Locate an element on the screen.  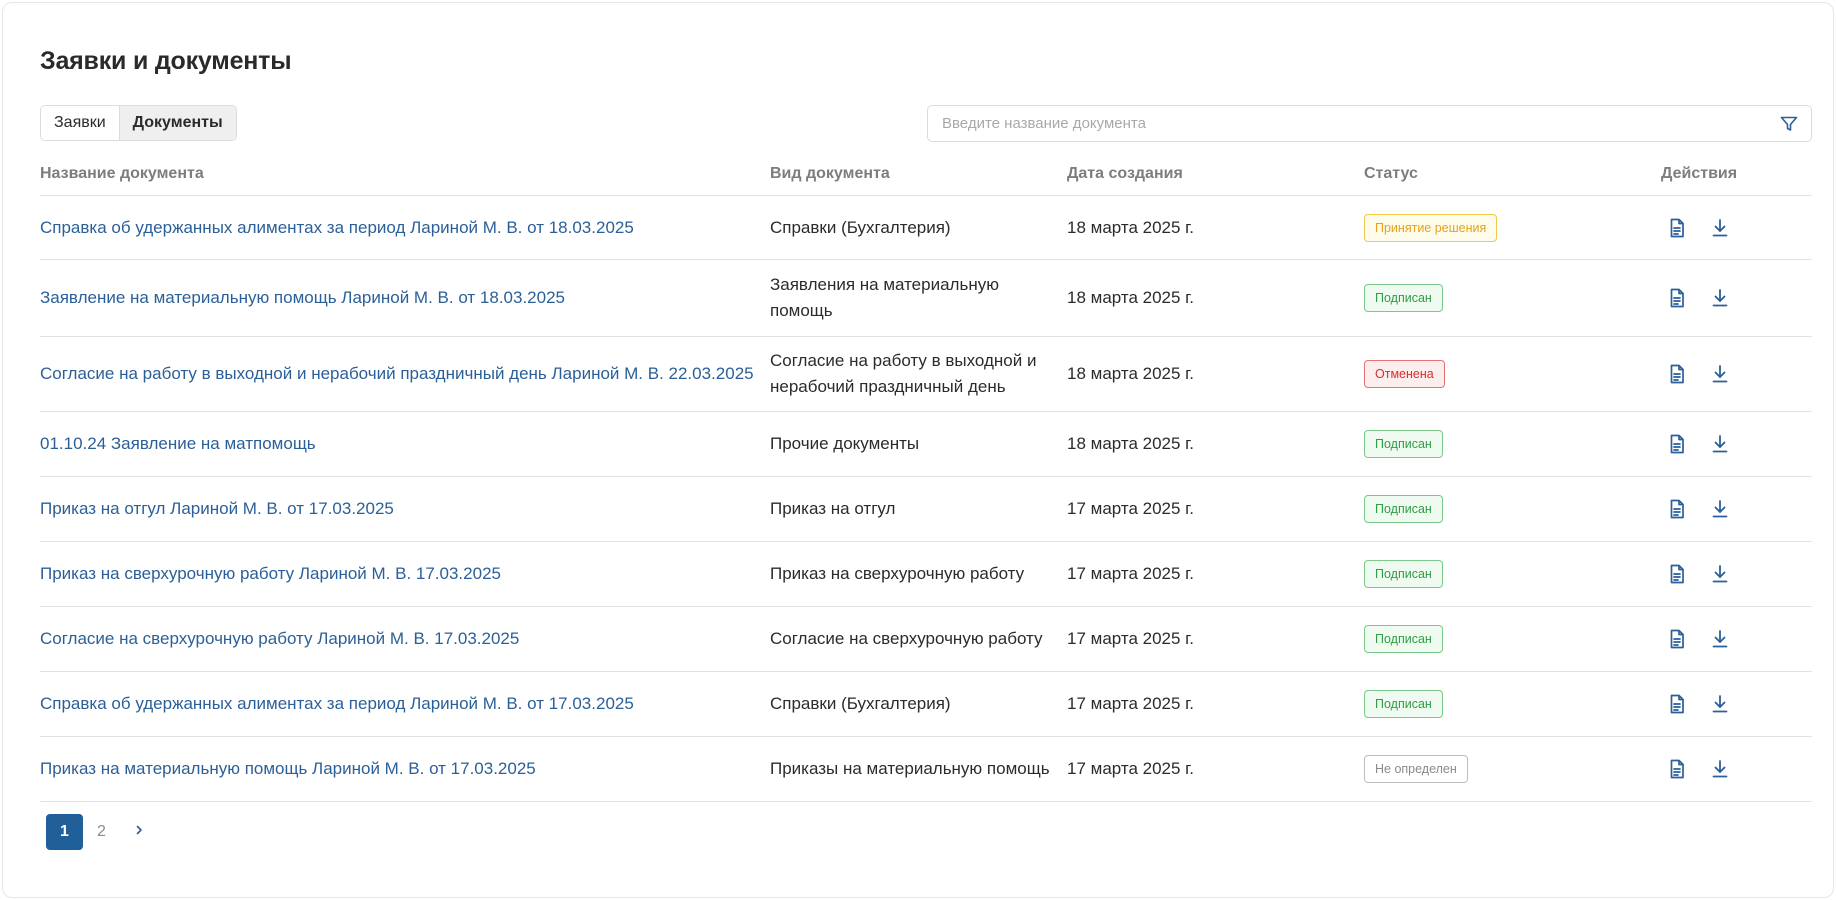
page-button-2: 2 is located at coordinates (101, 832).